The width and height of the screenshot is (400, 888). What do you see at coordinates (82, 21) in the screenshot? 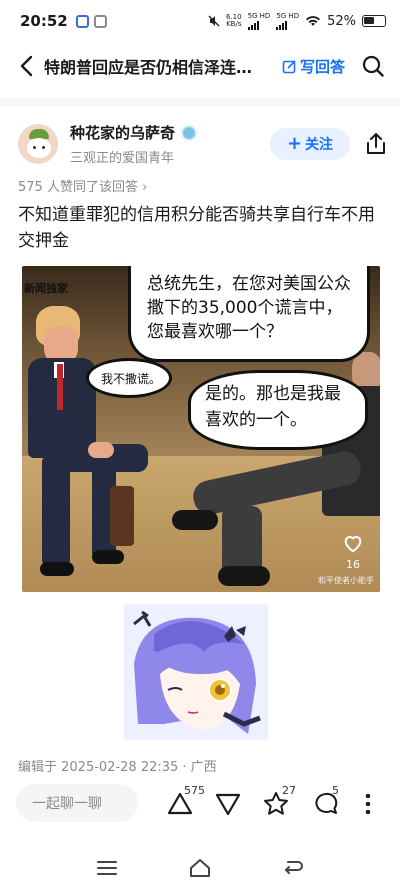
I see `app-notification-icon` at bounding box center [82, 21].